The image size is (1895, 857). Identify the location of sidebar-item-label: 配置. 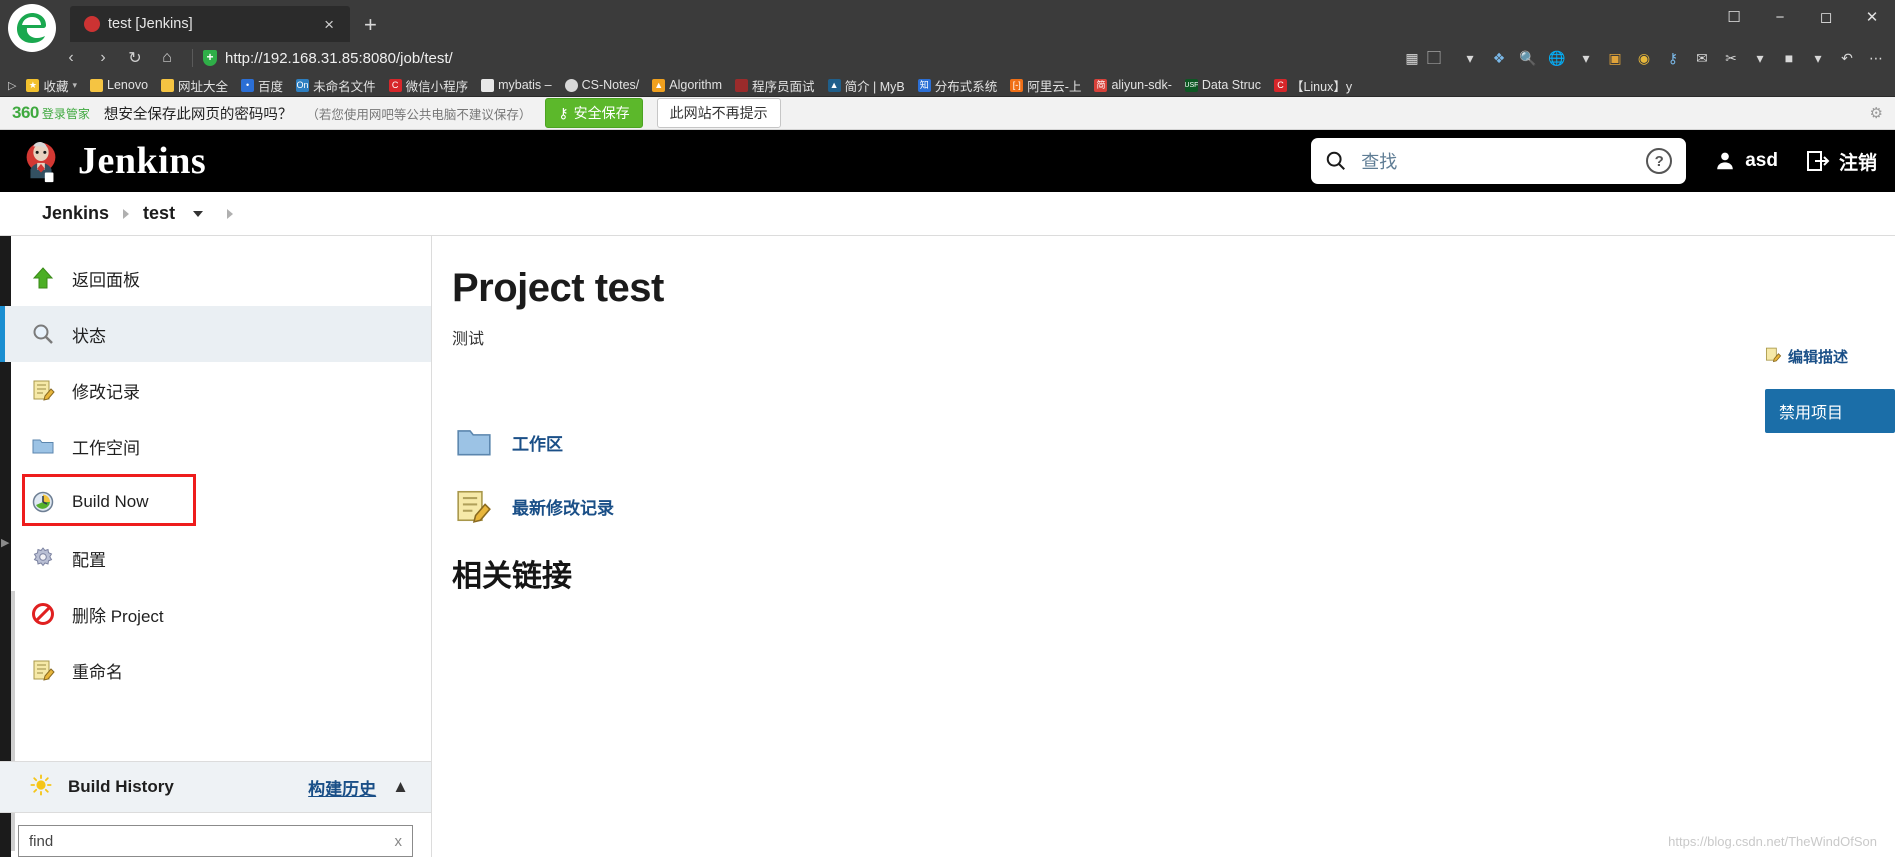
(89, 560).